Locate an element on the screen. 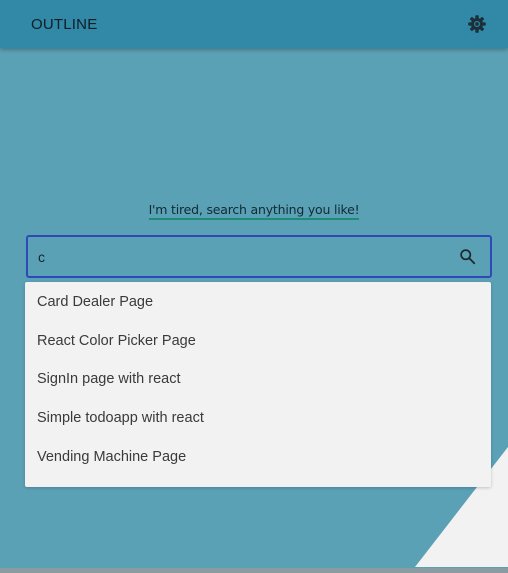  suggestion-item-card-dealer: Card Dealer Page is located at coordinates (258, 302).